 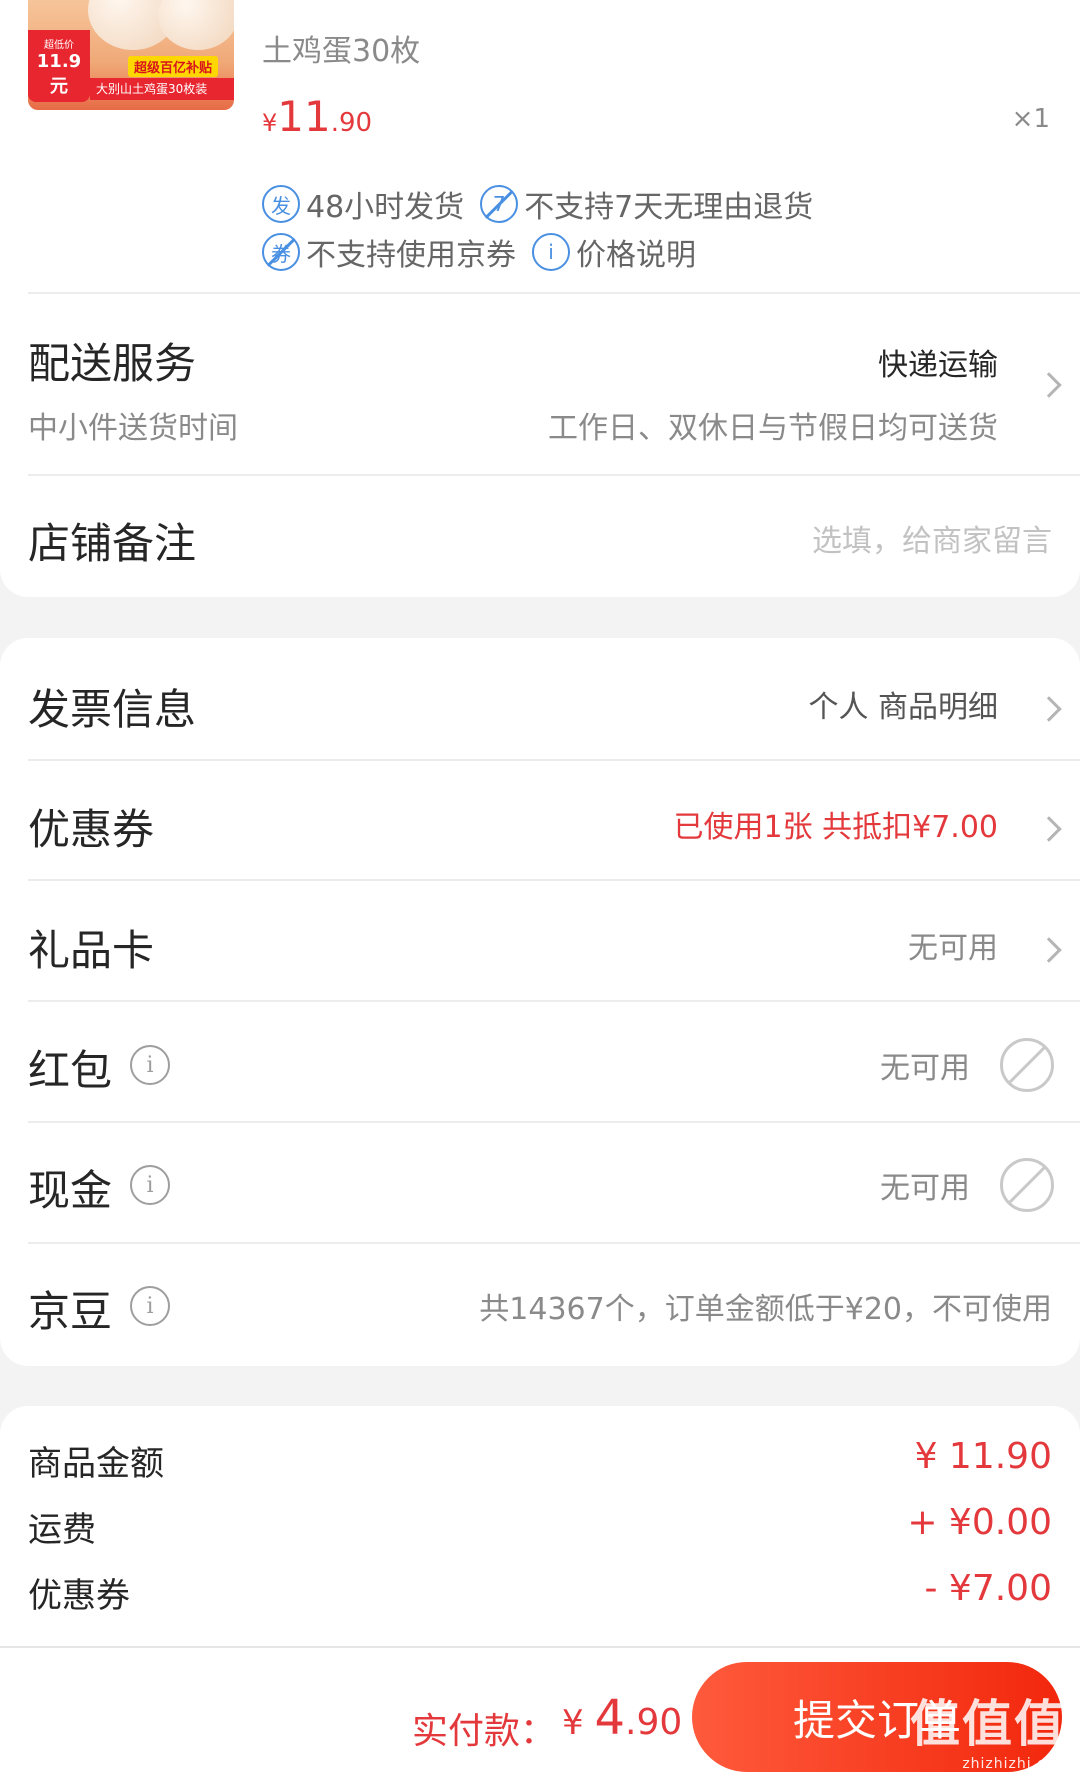 What do you see at coordinates (351, 123) in the screenshot?
I see `price-decimal: .90` at bounding box center [351, 123].